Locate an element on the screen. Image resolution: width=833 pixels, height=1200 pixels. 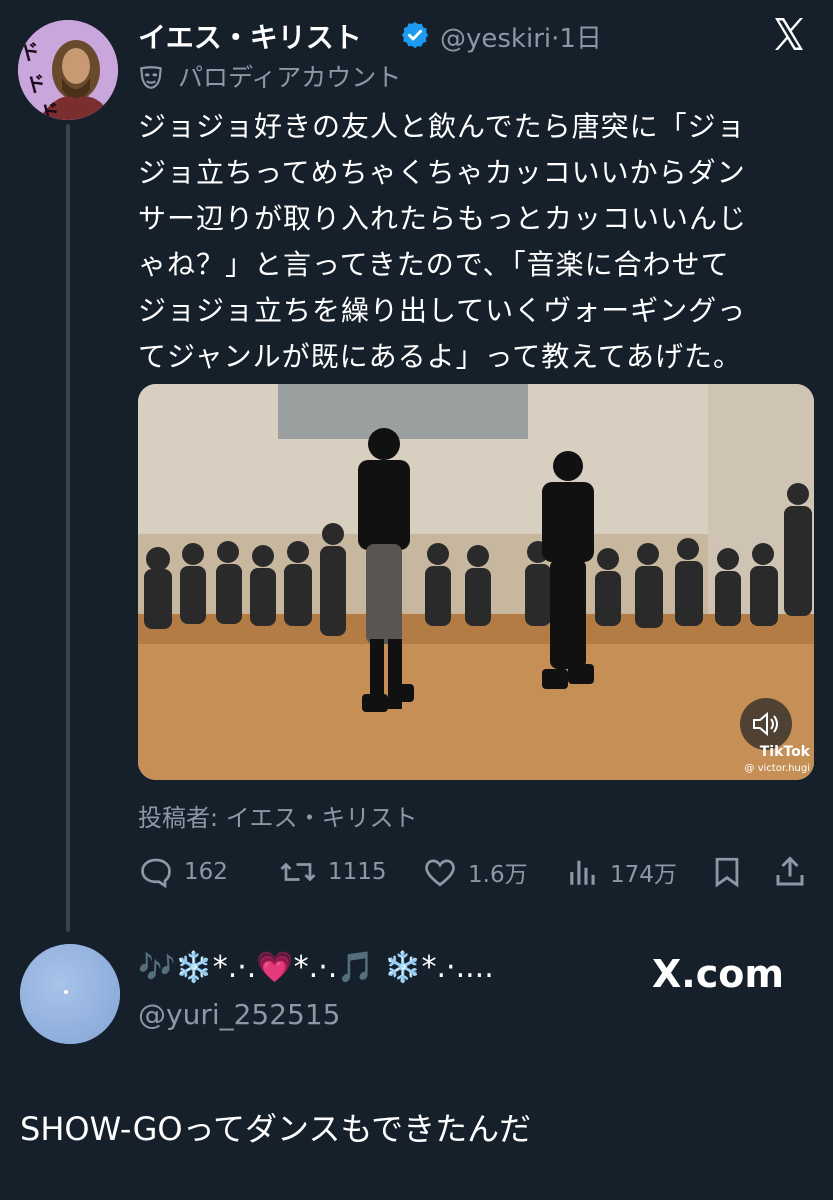
share-button is located at coordinates (795, 872).